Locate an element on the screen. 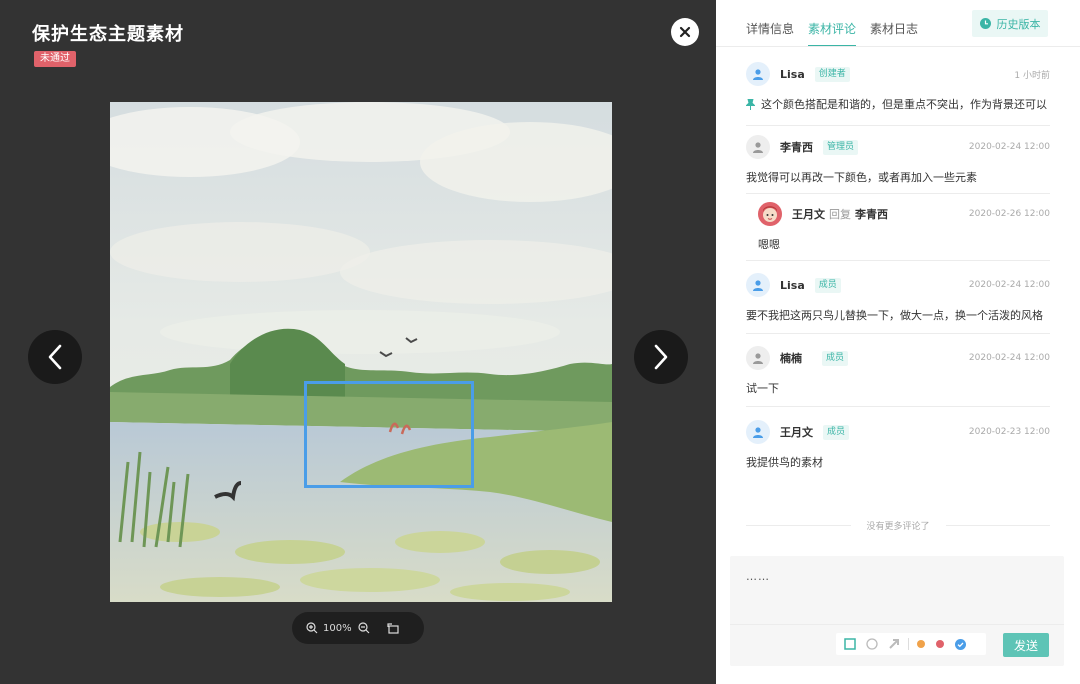 The height and width of the screenshot is (684, 1080). chevron-right-icon is located at coordinates (661, 357).